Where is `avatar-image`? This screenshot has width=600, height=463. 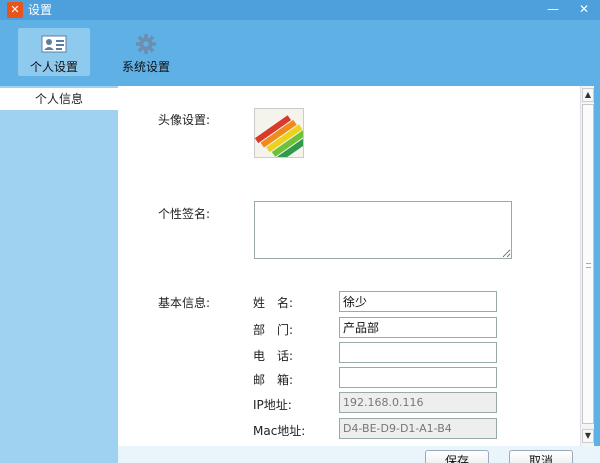
avatar-image is located at coordinates (279, 133).